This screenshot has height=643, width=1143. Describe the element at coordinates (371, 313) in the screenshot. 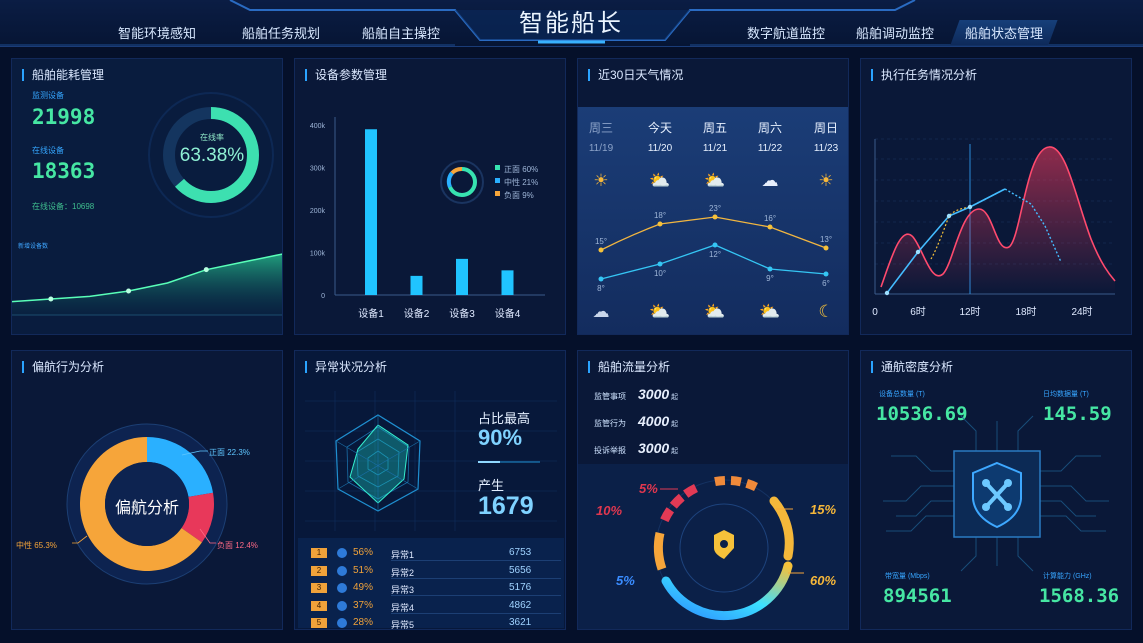

I see `x-tick-label: 设备1` at that location.